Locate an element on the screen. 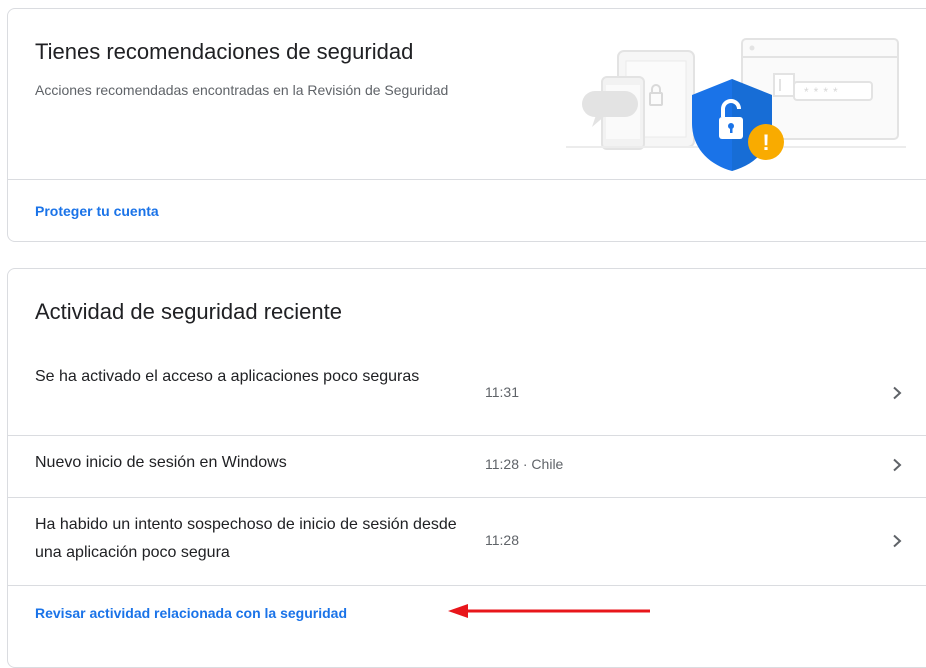 Image resolution: width=926 pixels, height=668 pixels. activity-time: 11:31 is located at coordinates (502, 392).